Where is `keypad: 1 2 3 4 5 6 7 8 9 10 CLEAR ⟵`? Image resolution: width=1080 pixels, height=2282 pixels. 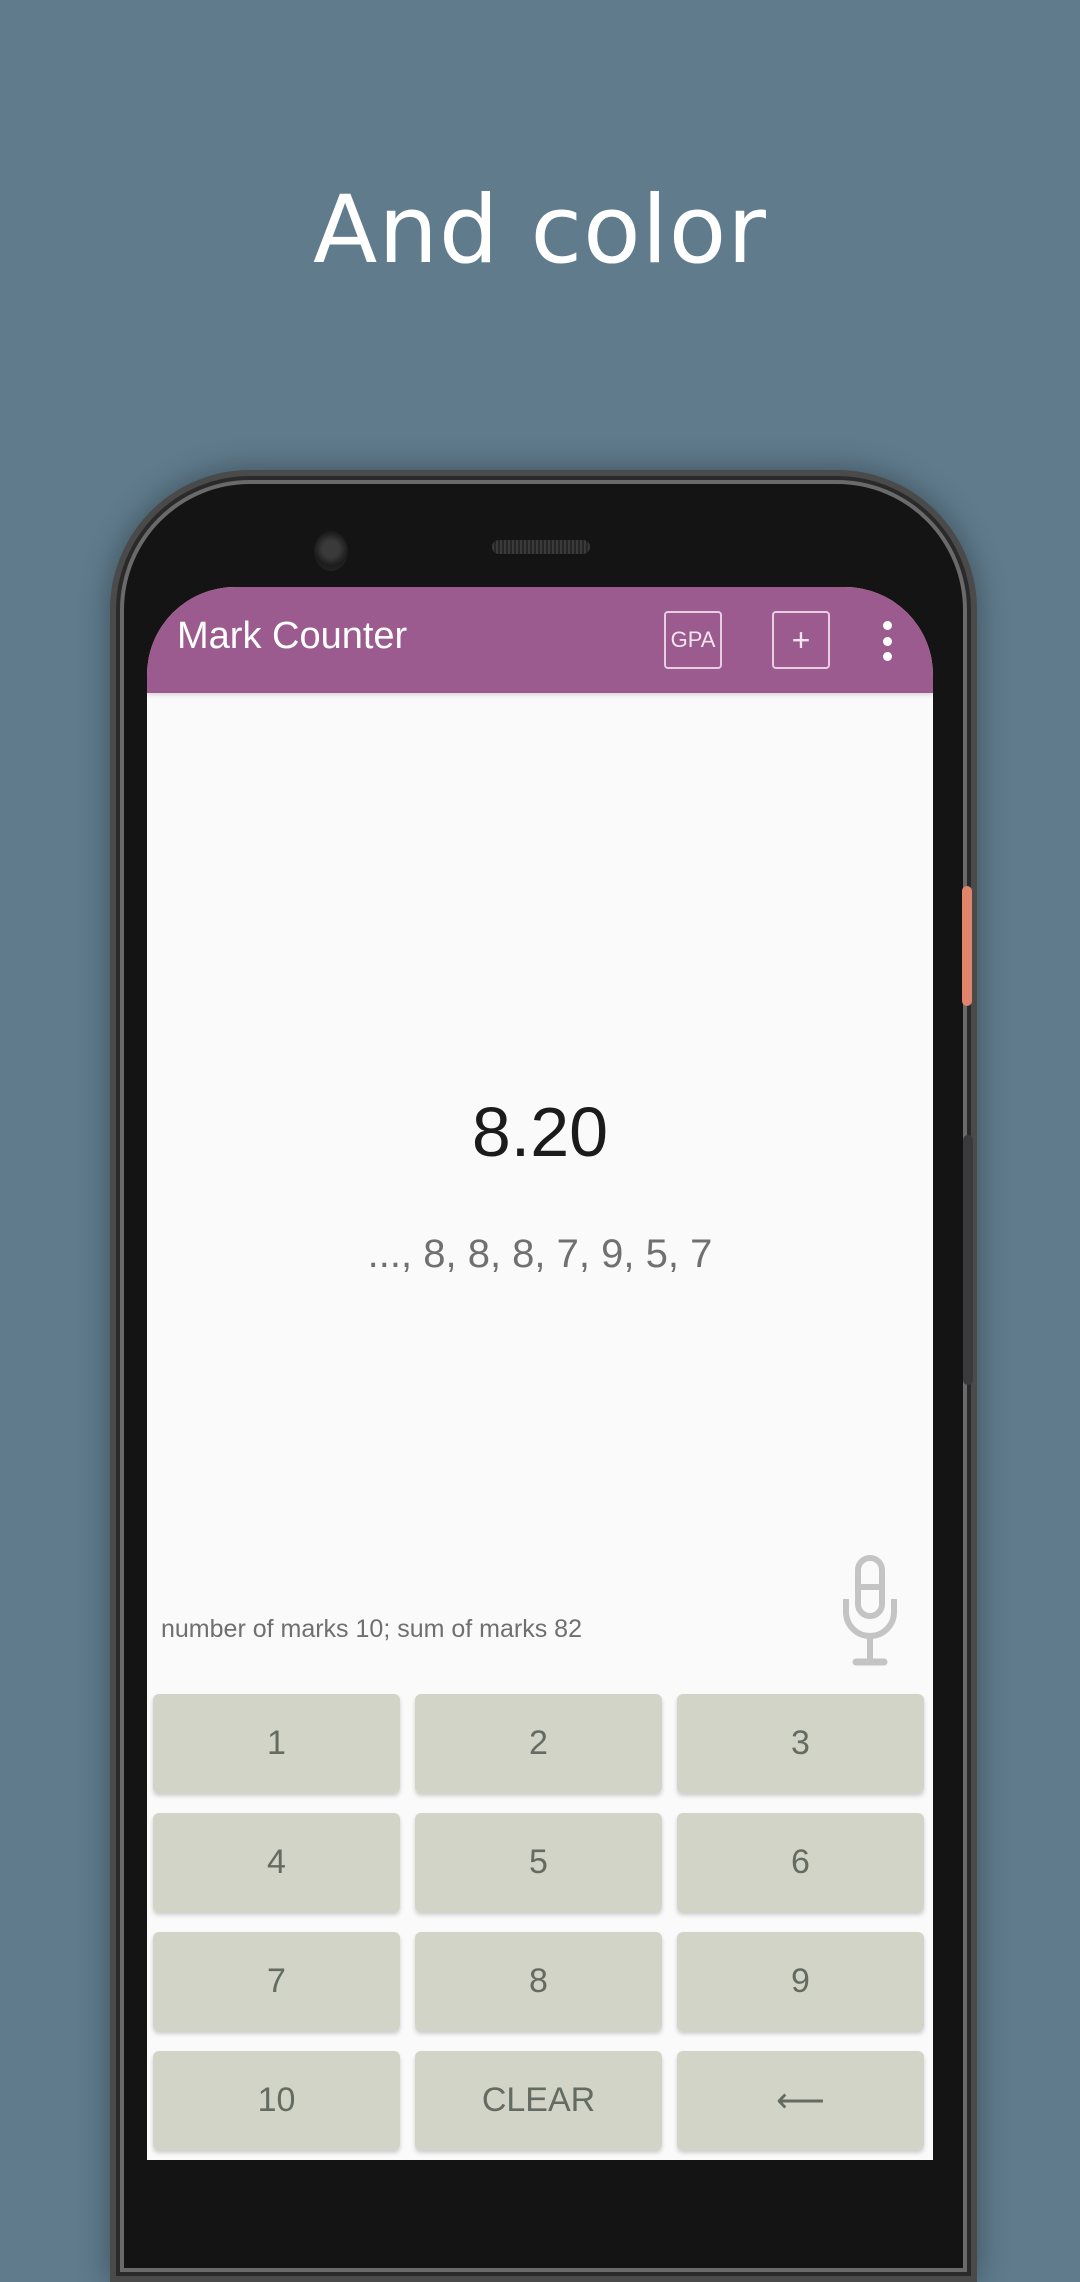
keypad: 1 2 3 4 5 6 7 8 9 10 CLEAR ⟵ is located at coordinates (540, 1922).